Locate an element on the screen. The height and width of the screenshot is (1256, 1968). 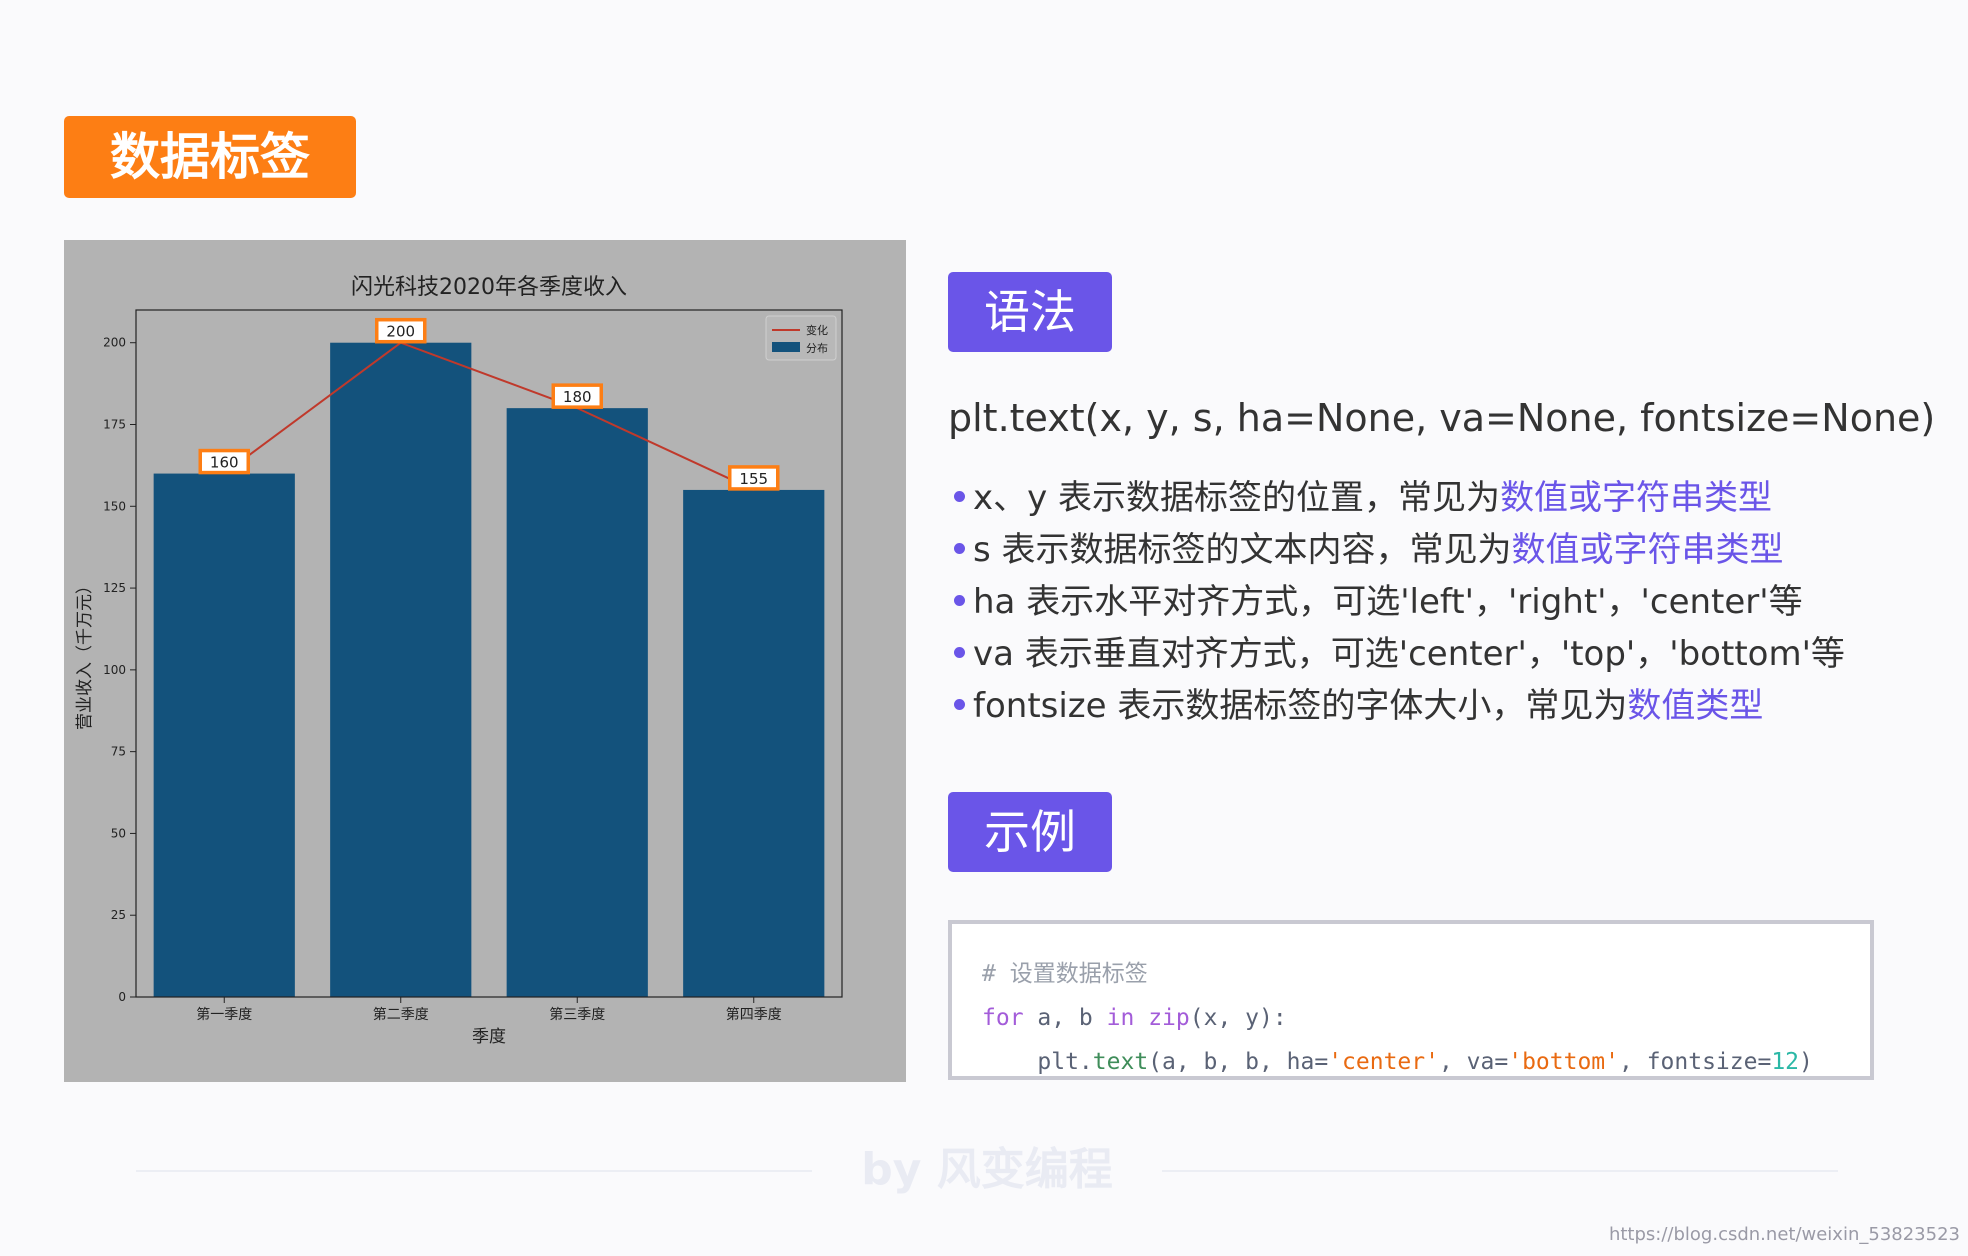
y-tick-label: 50 is located at coordinates (118, 833).